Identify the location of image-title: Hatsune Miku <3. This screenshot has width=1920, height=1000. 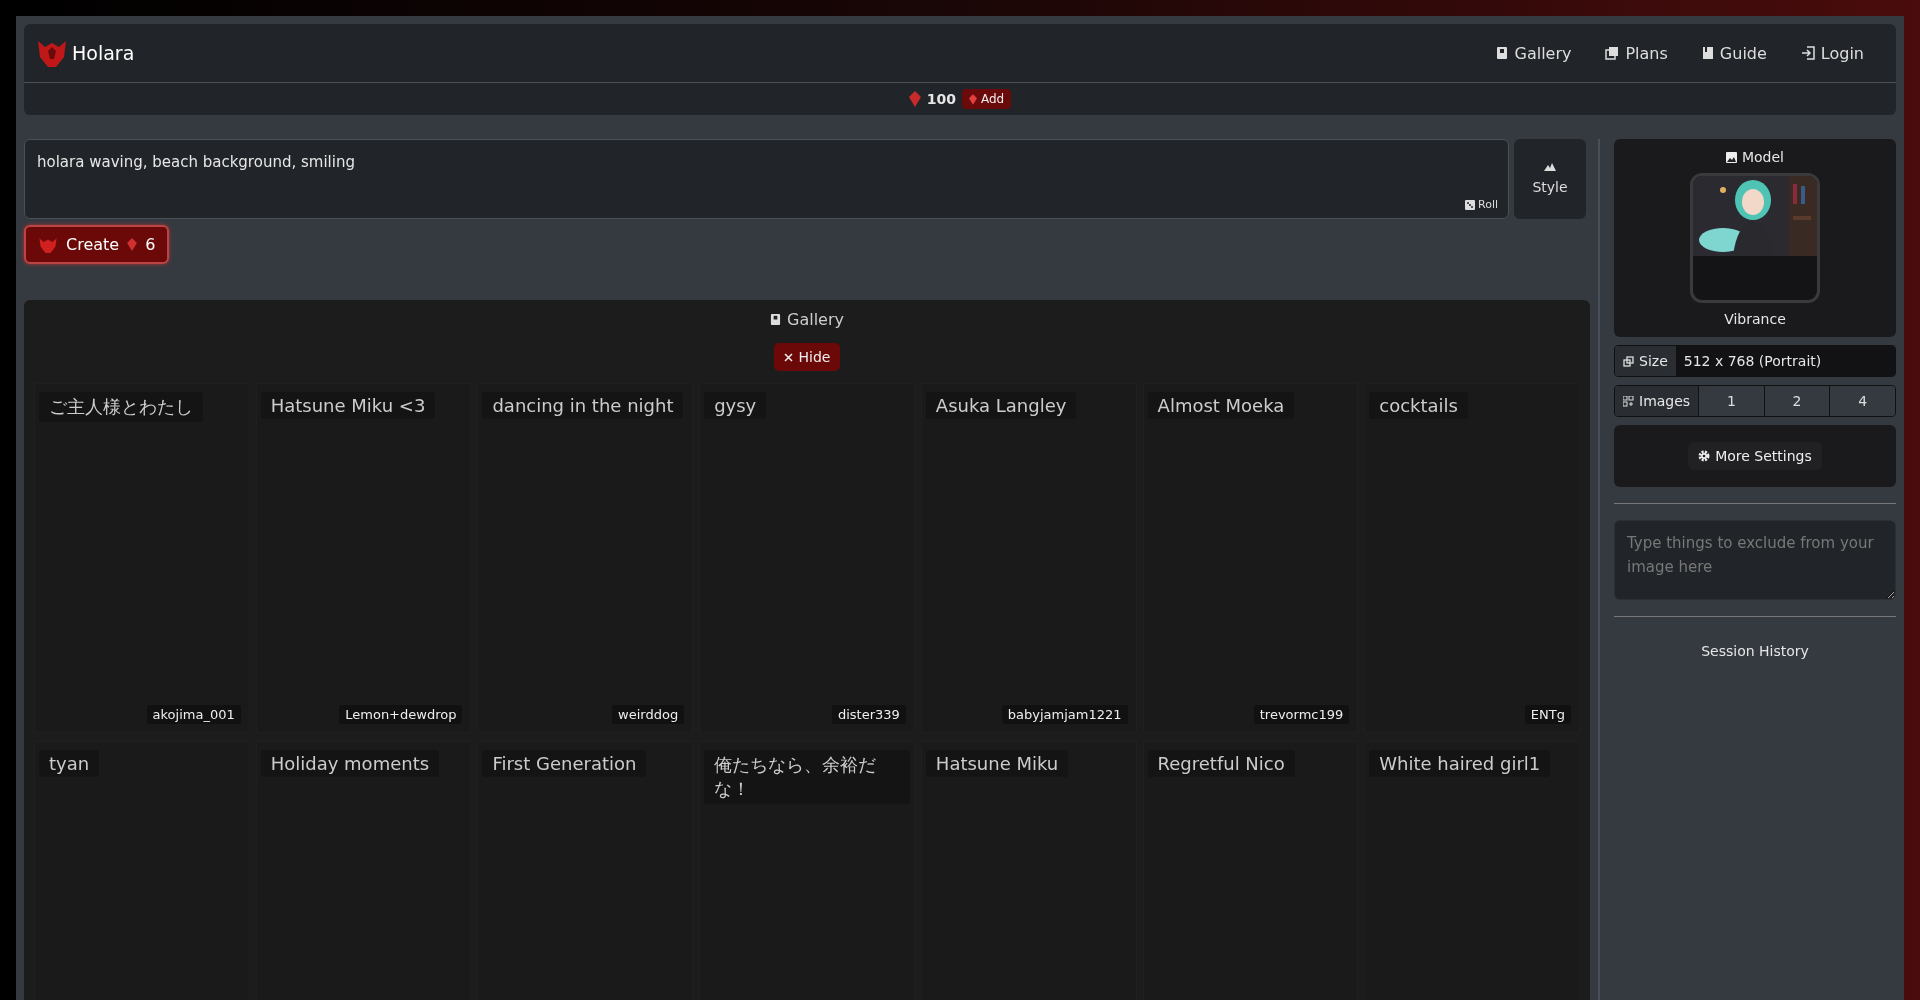
(348, 405).